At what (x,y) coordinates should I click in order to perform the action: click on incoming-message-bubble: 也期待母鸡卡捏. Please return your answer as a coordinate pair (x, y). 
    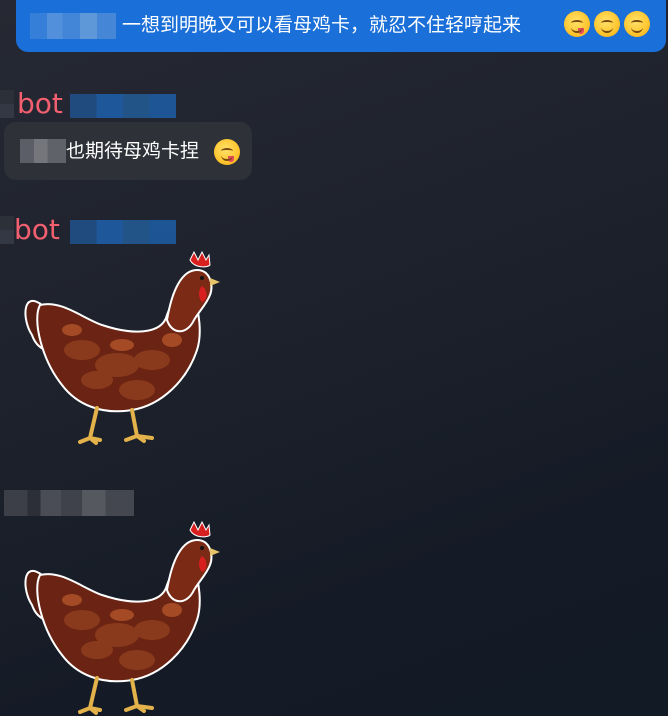
    Looking at the image, I should click on (128, 151).